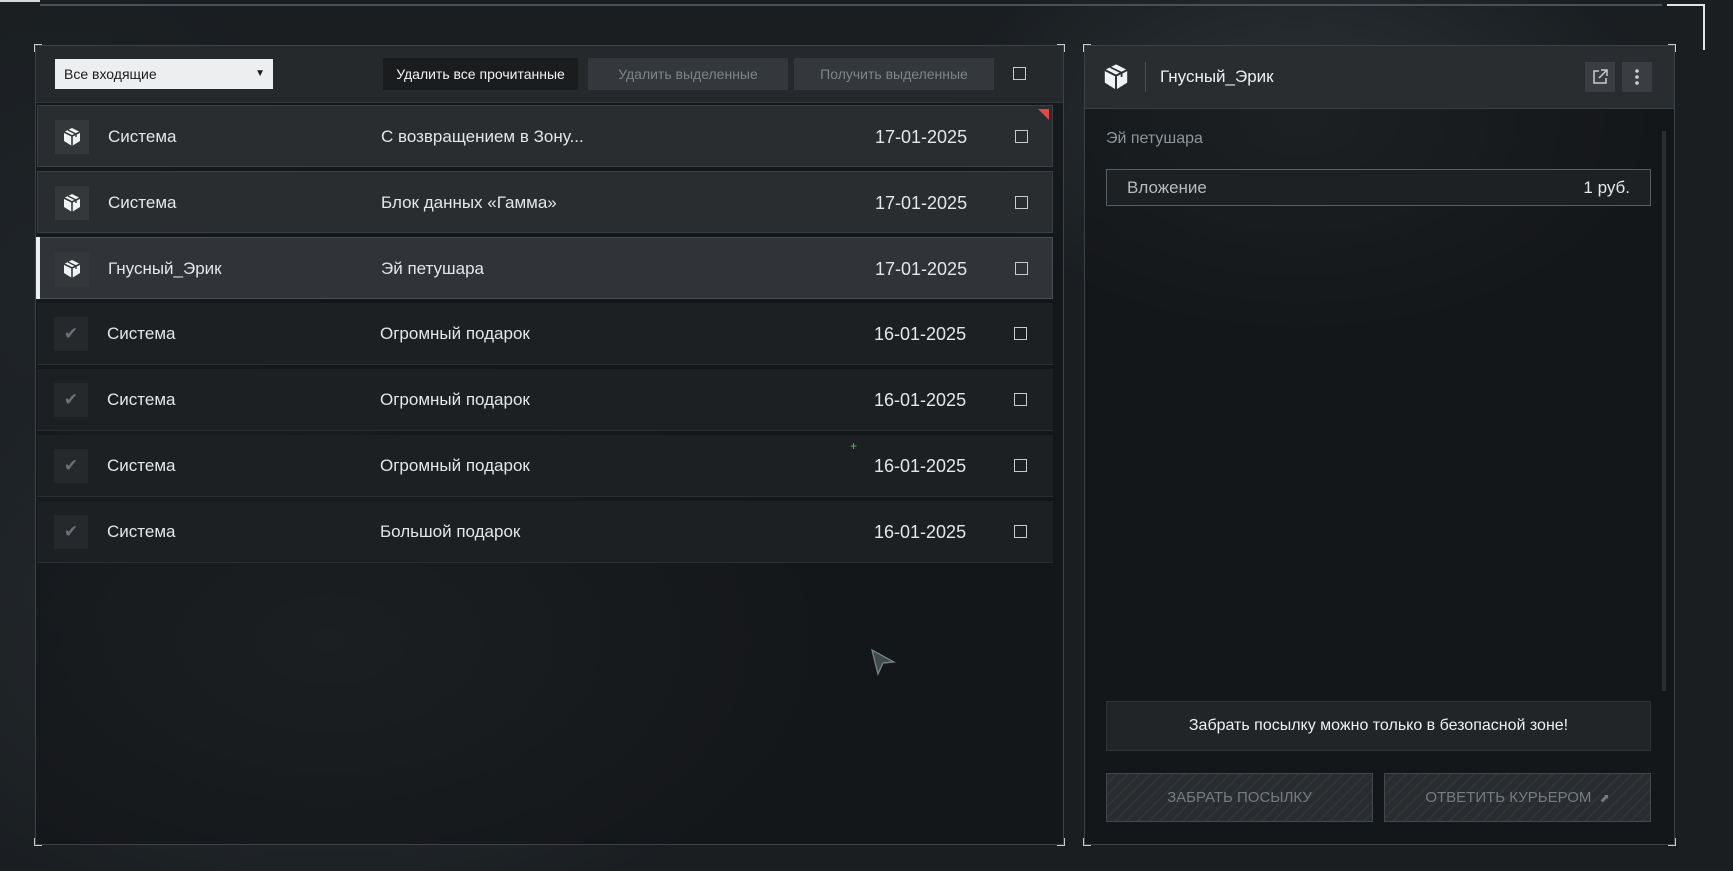  Describe the element at coordinates (165, 268) in the screenshot. I see `message-sender: Гнусный_Эрик` at that location.